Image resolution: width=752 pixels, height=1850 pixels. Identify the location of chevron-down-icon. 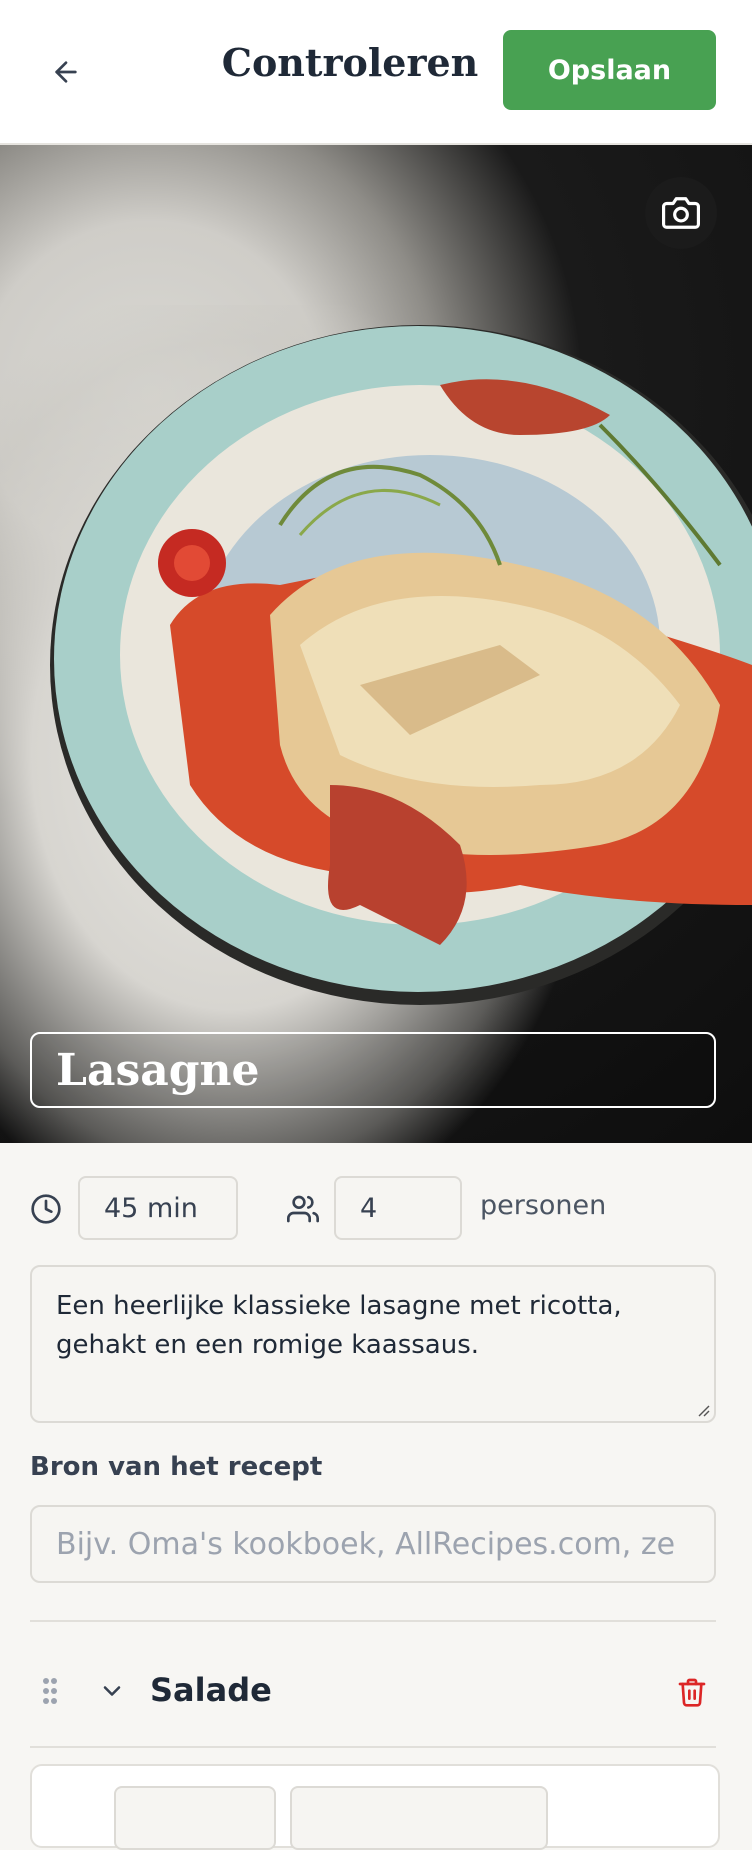
(112, 1691).